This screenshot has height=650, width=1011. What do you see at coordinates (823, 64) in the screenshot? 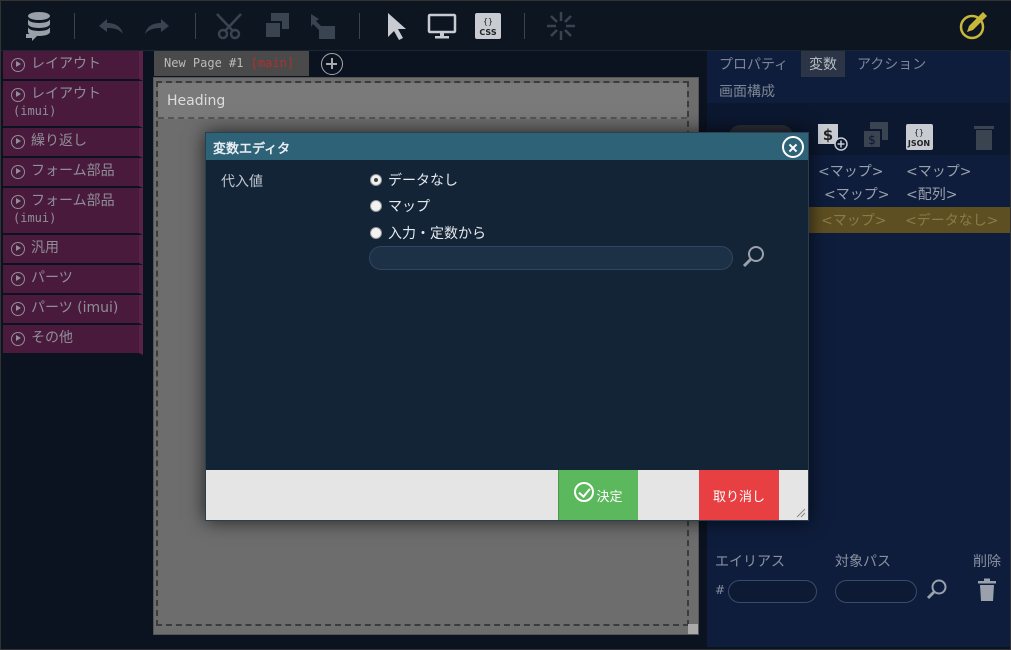
I see `tab-variables: 変数` at bounding box center [823, 64].